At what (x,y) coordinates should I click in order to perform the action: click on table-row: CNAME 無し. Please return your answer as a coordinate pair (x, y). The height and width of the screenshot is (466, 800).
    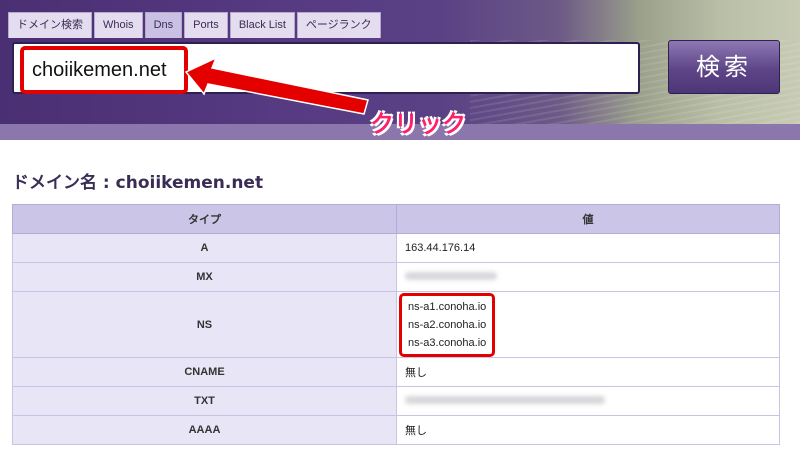
    Looking at the image, I should click on (396, 372).